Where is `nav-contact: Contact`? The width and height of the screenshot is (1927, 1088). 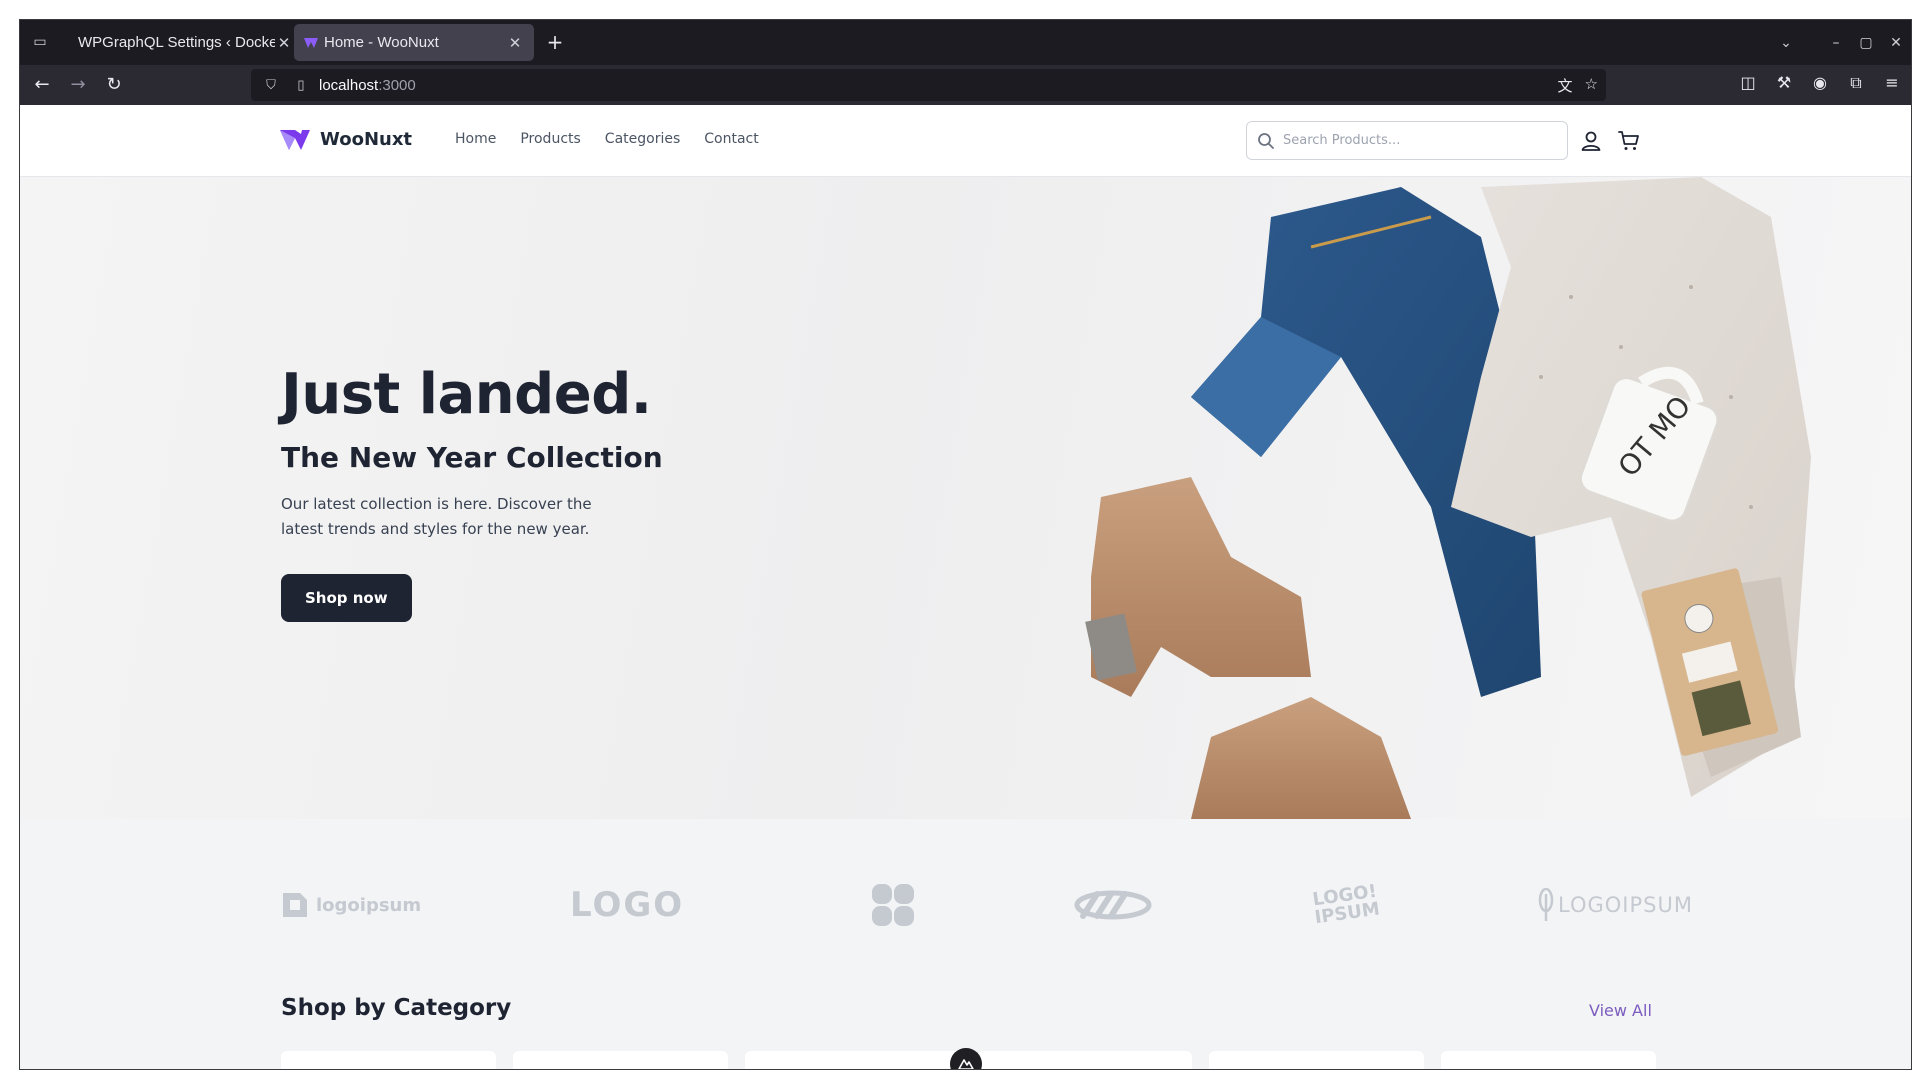
nav-contact: Contact is located at coordinates (731, 139).